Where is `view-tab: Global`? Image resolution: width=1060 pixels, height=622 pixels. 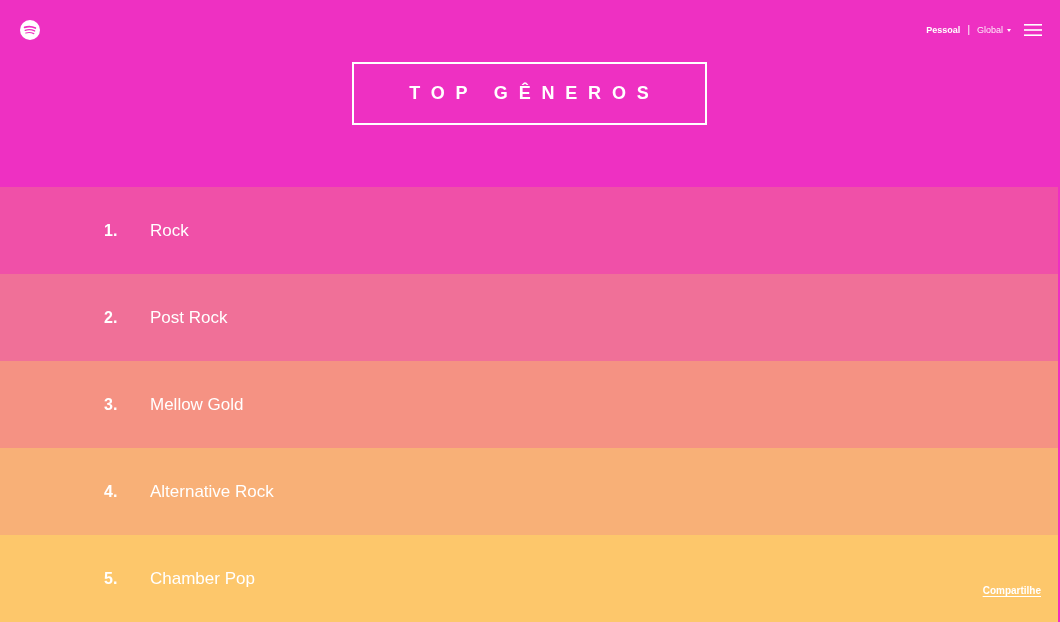
view-tab: Global is located at coordinates (990, 30).